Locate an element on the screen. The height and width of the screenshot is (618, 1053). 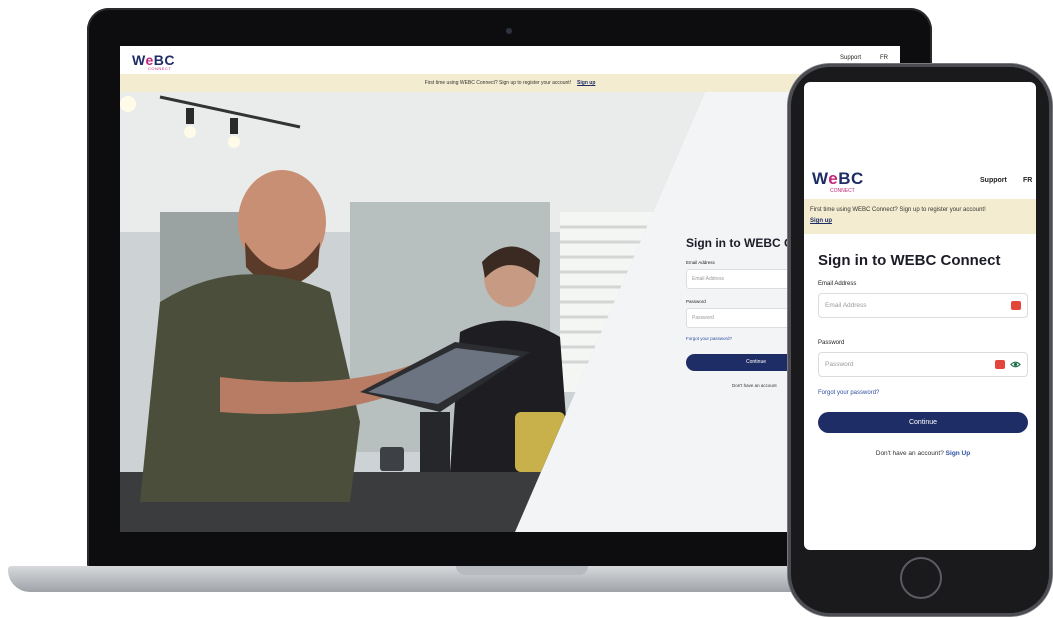
laptop-base-notch is located at coordinates (522, 570).